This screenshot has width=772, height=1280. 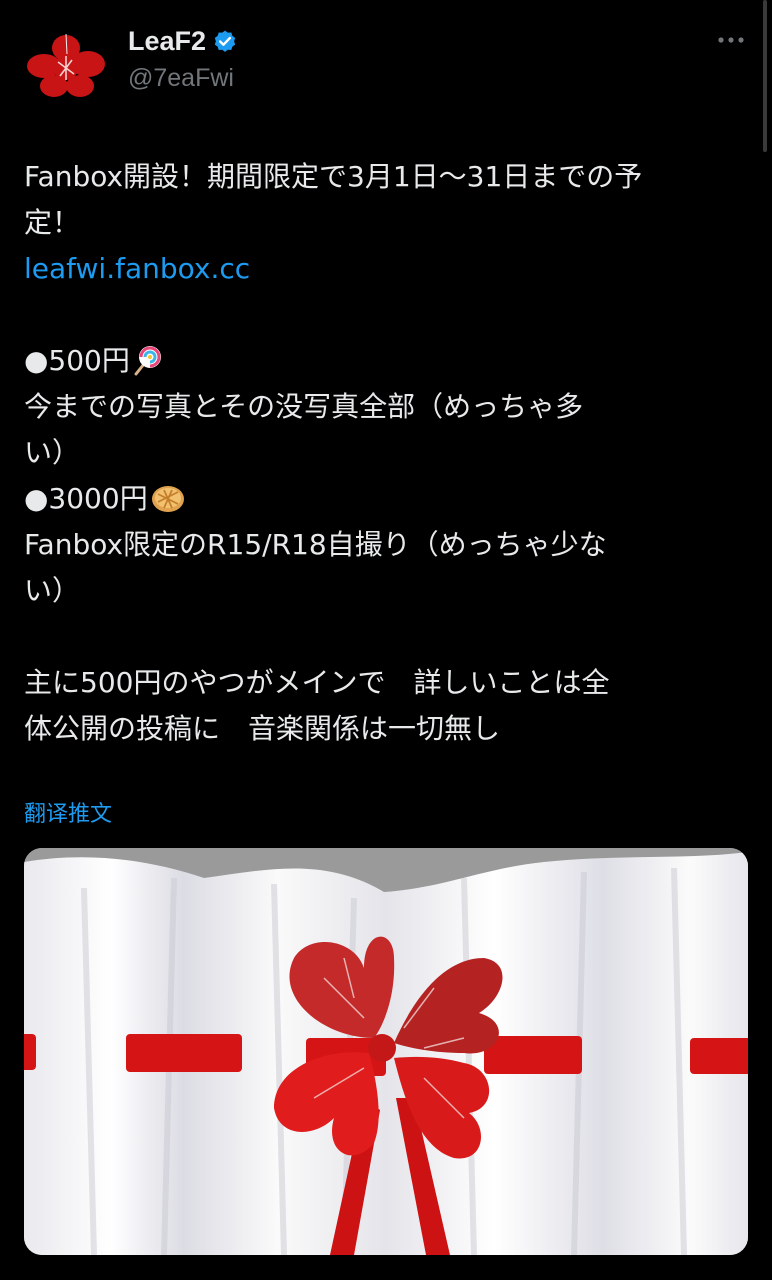 What do you see at coordinates (86, 498) in the screenshot?
I see `tier-3000-label: ●3000円` at bounding box center [86, 498].